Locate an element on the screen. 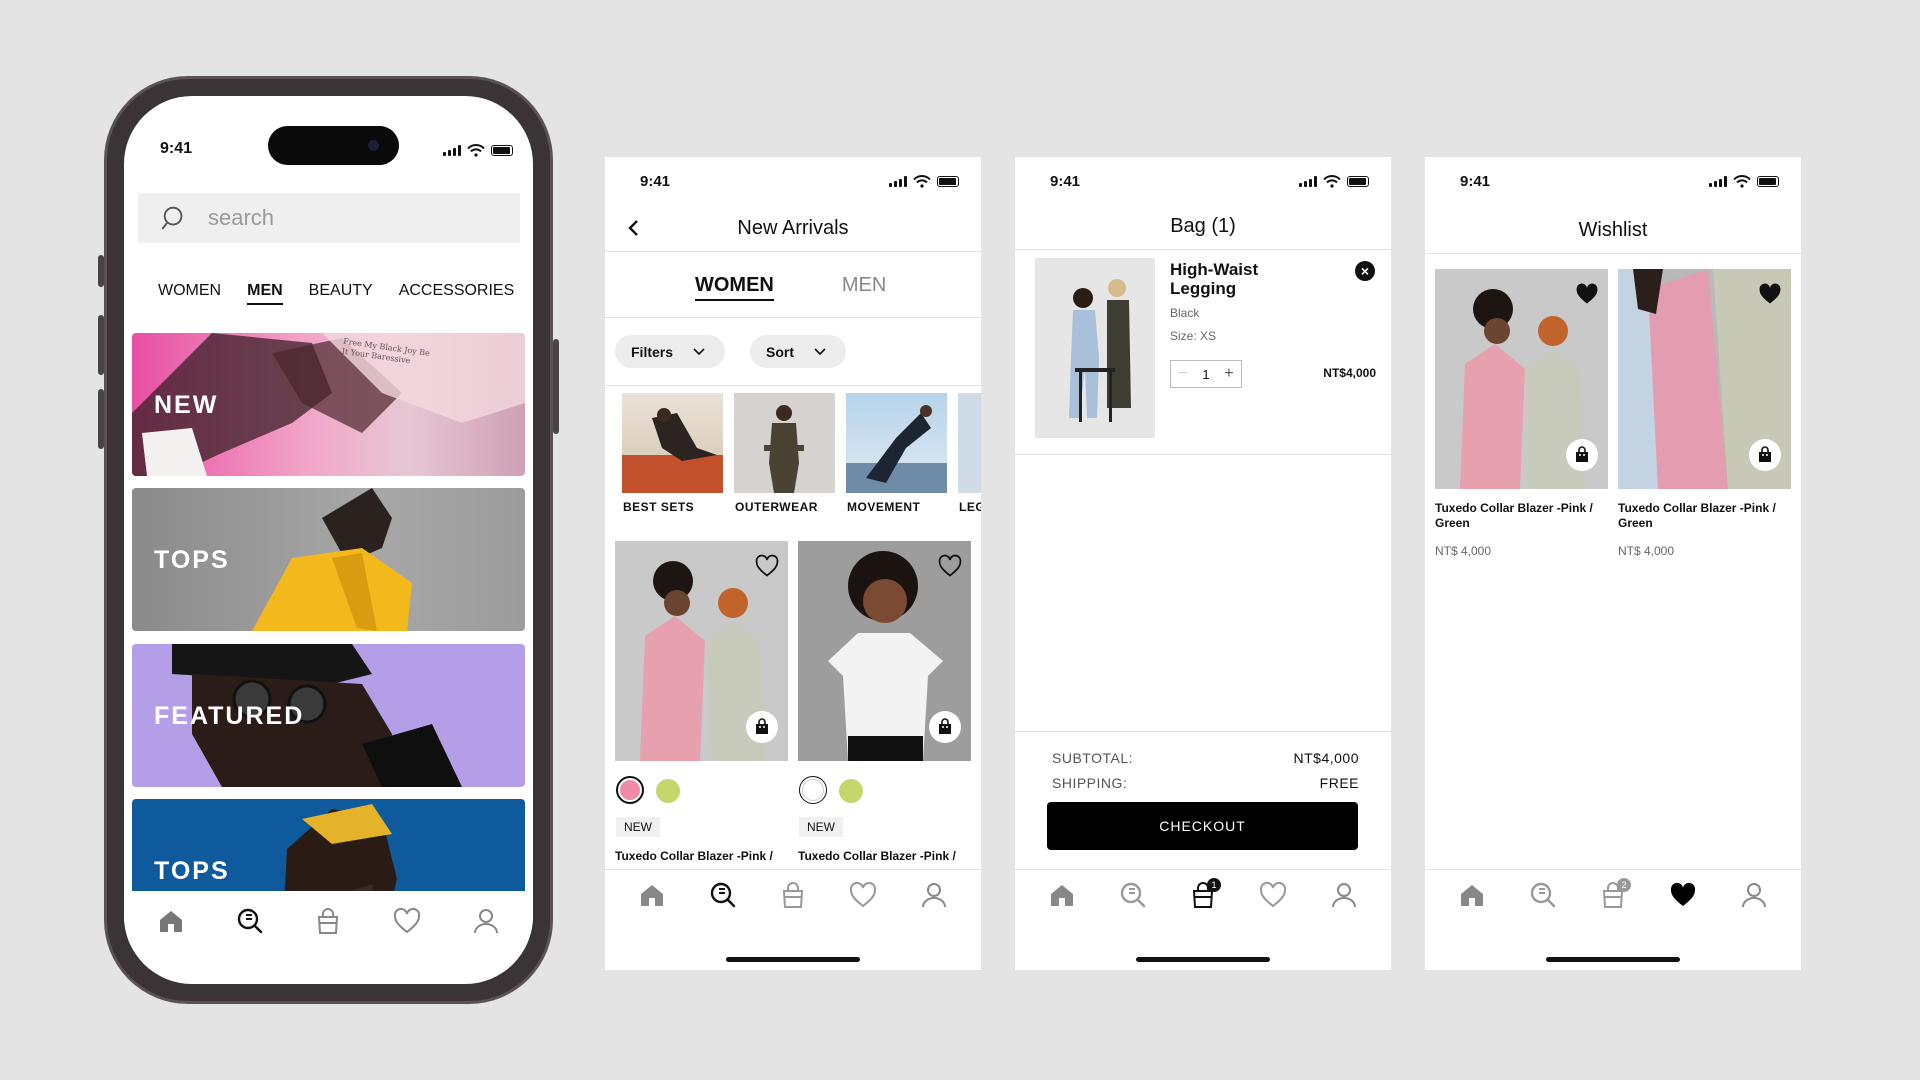 Image resolution: width=1920 pixels, height=1080 pixels. category-tab-accessories: ACCESSORIES is located at coordinates (457, 293).